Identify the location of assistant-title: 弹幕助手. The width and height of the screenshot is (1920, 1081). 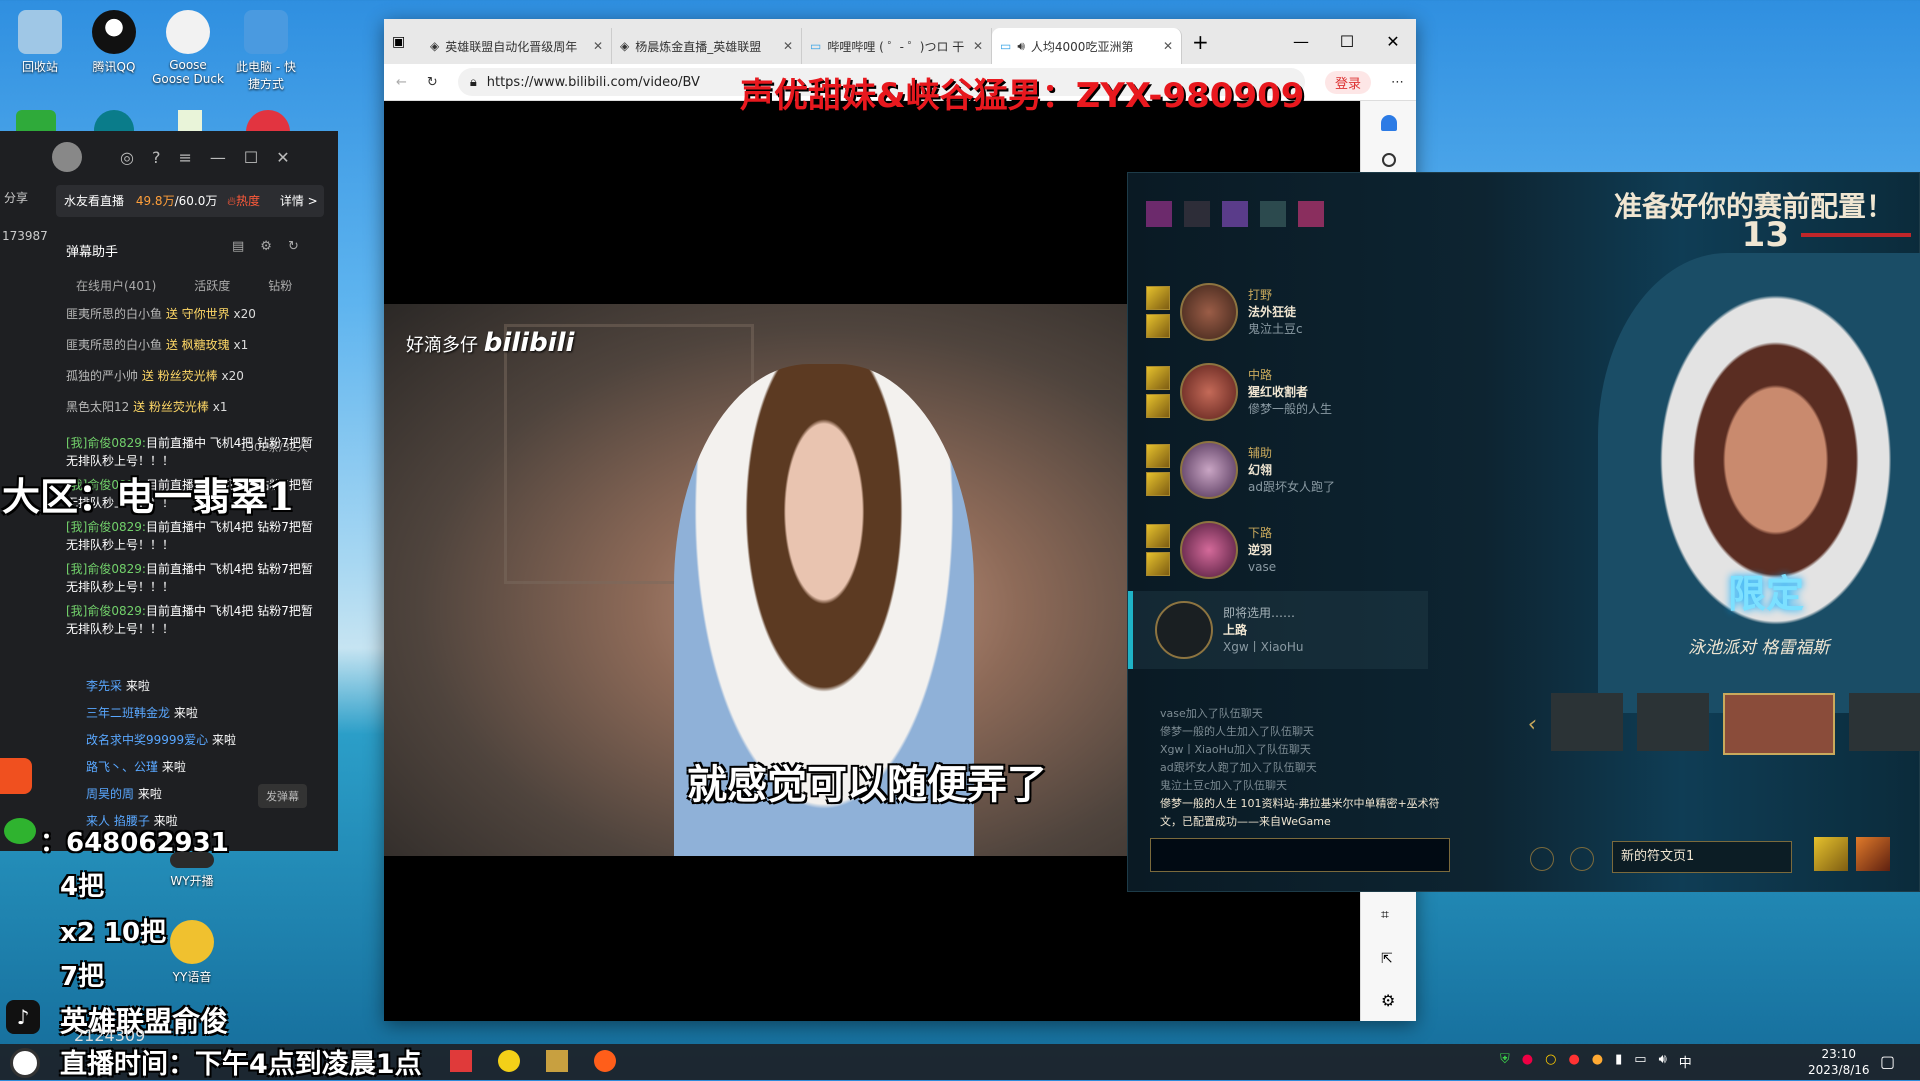
(92, 252).